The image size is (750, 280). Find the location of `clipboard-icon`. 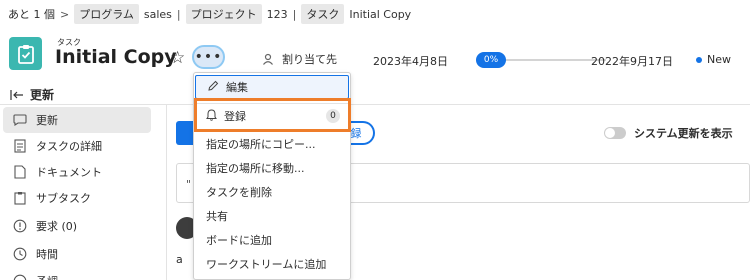

clipboard-icon is located at coordinates (20, 198).